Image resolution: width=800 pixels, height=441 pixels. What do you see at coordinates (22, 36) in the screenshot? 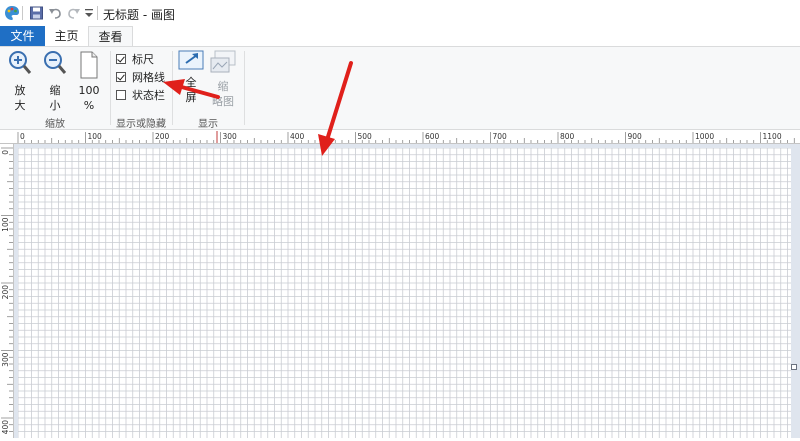
I see `tab-file: 文件` at bounding box center [22, 36].